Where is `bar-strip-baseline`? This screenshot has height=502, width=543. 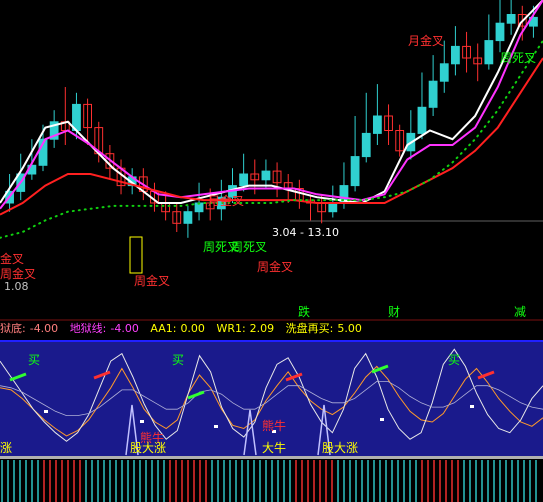
bar-strip-baseline is located at coordinates (271, 457).